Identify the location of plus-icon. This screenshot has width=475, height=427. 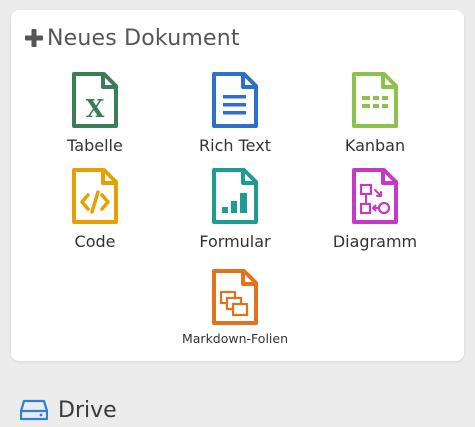
(34, 38).